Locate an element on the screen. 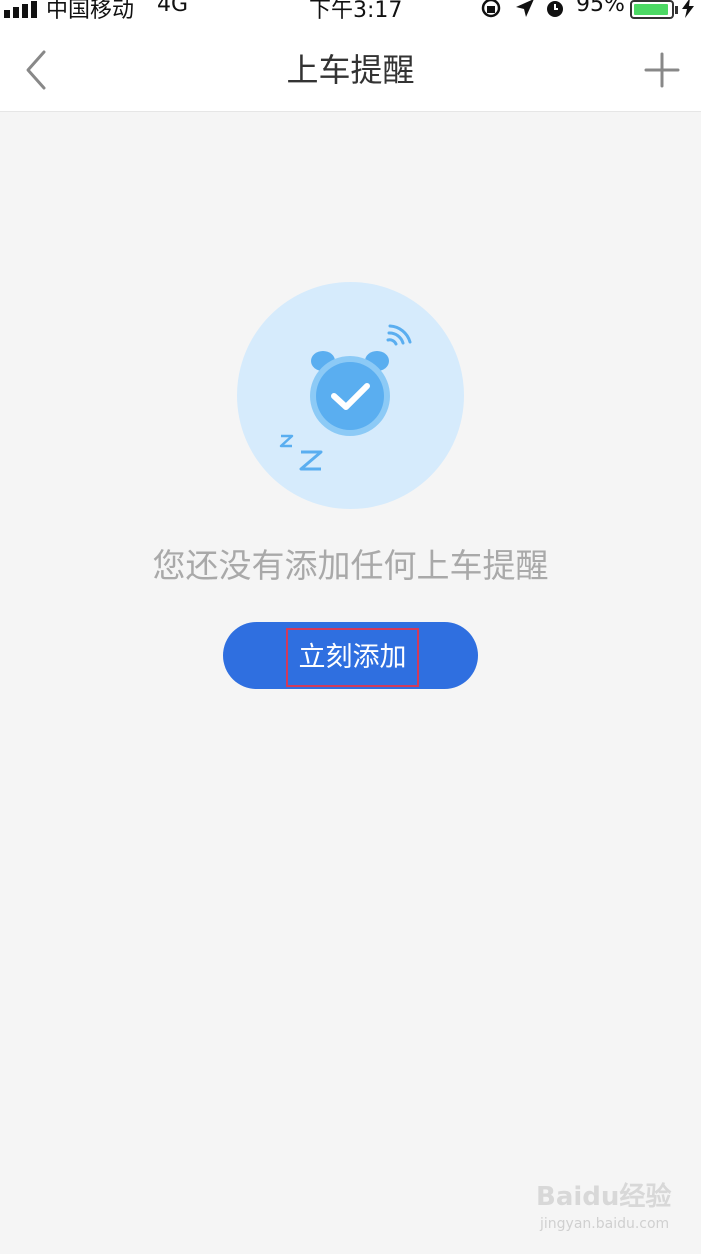 This screenshot has height=1254, width=701. page-title: 上车提醒 is located at coordinates (350, 70).